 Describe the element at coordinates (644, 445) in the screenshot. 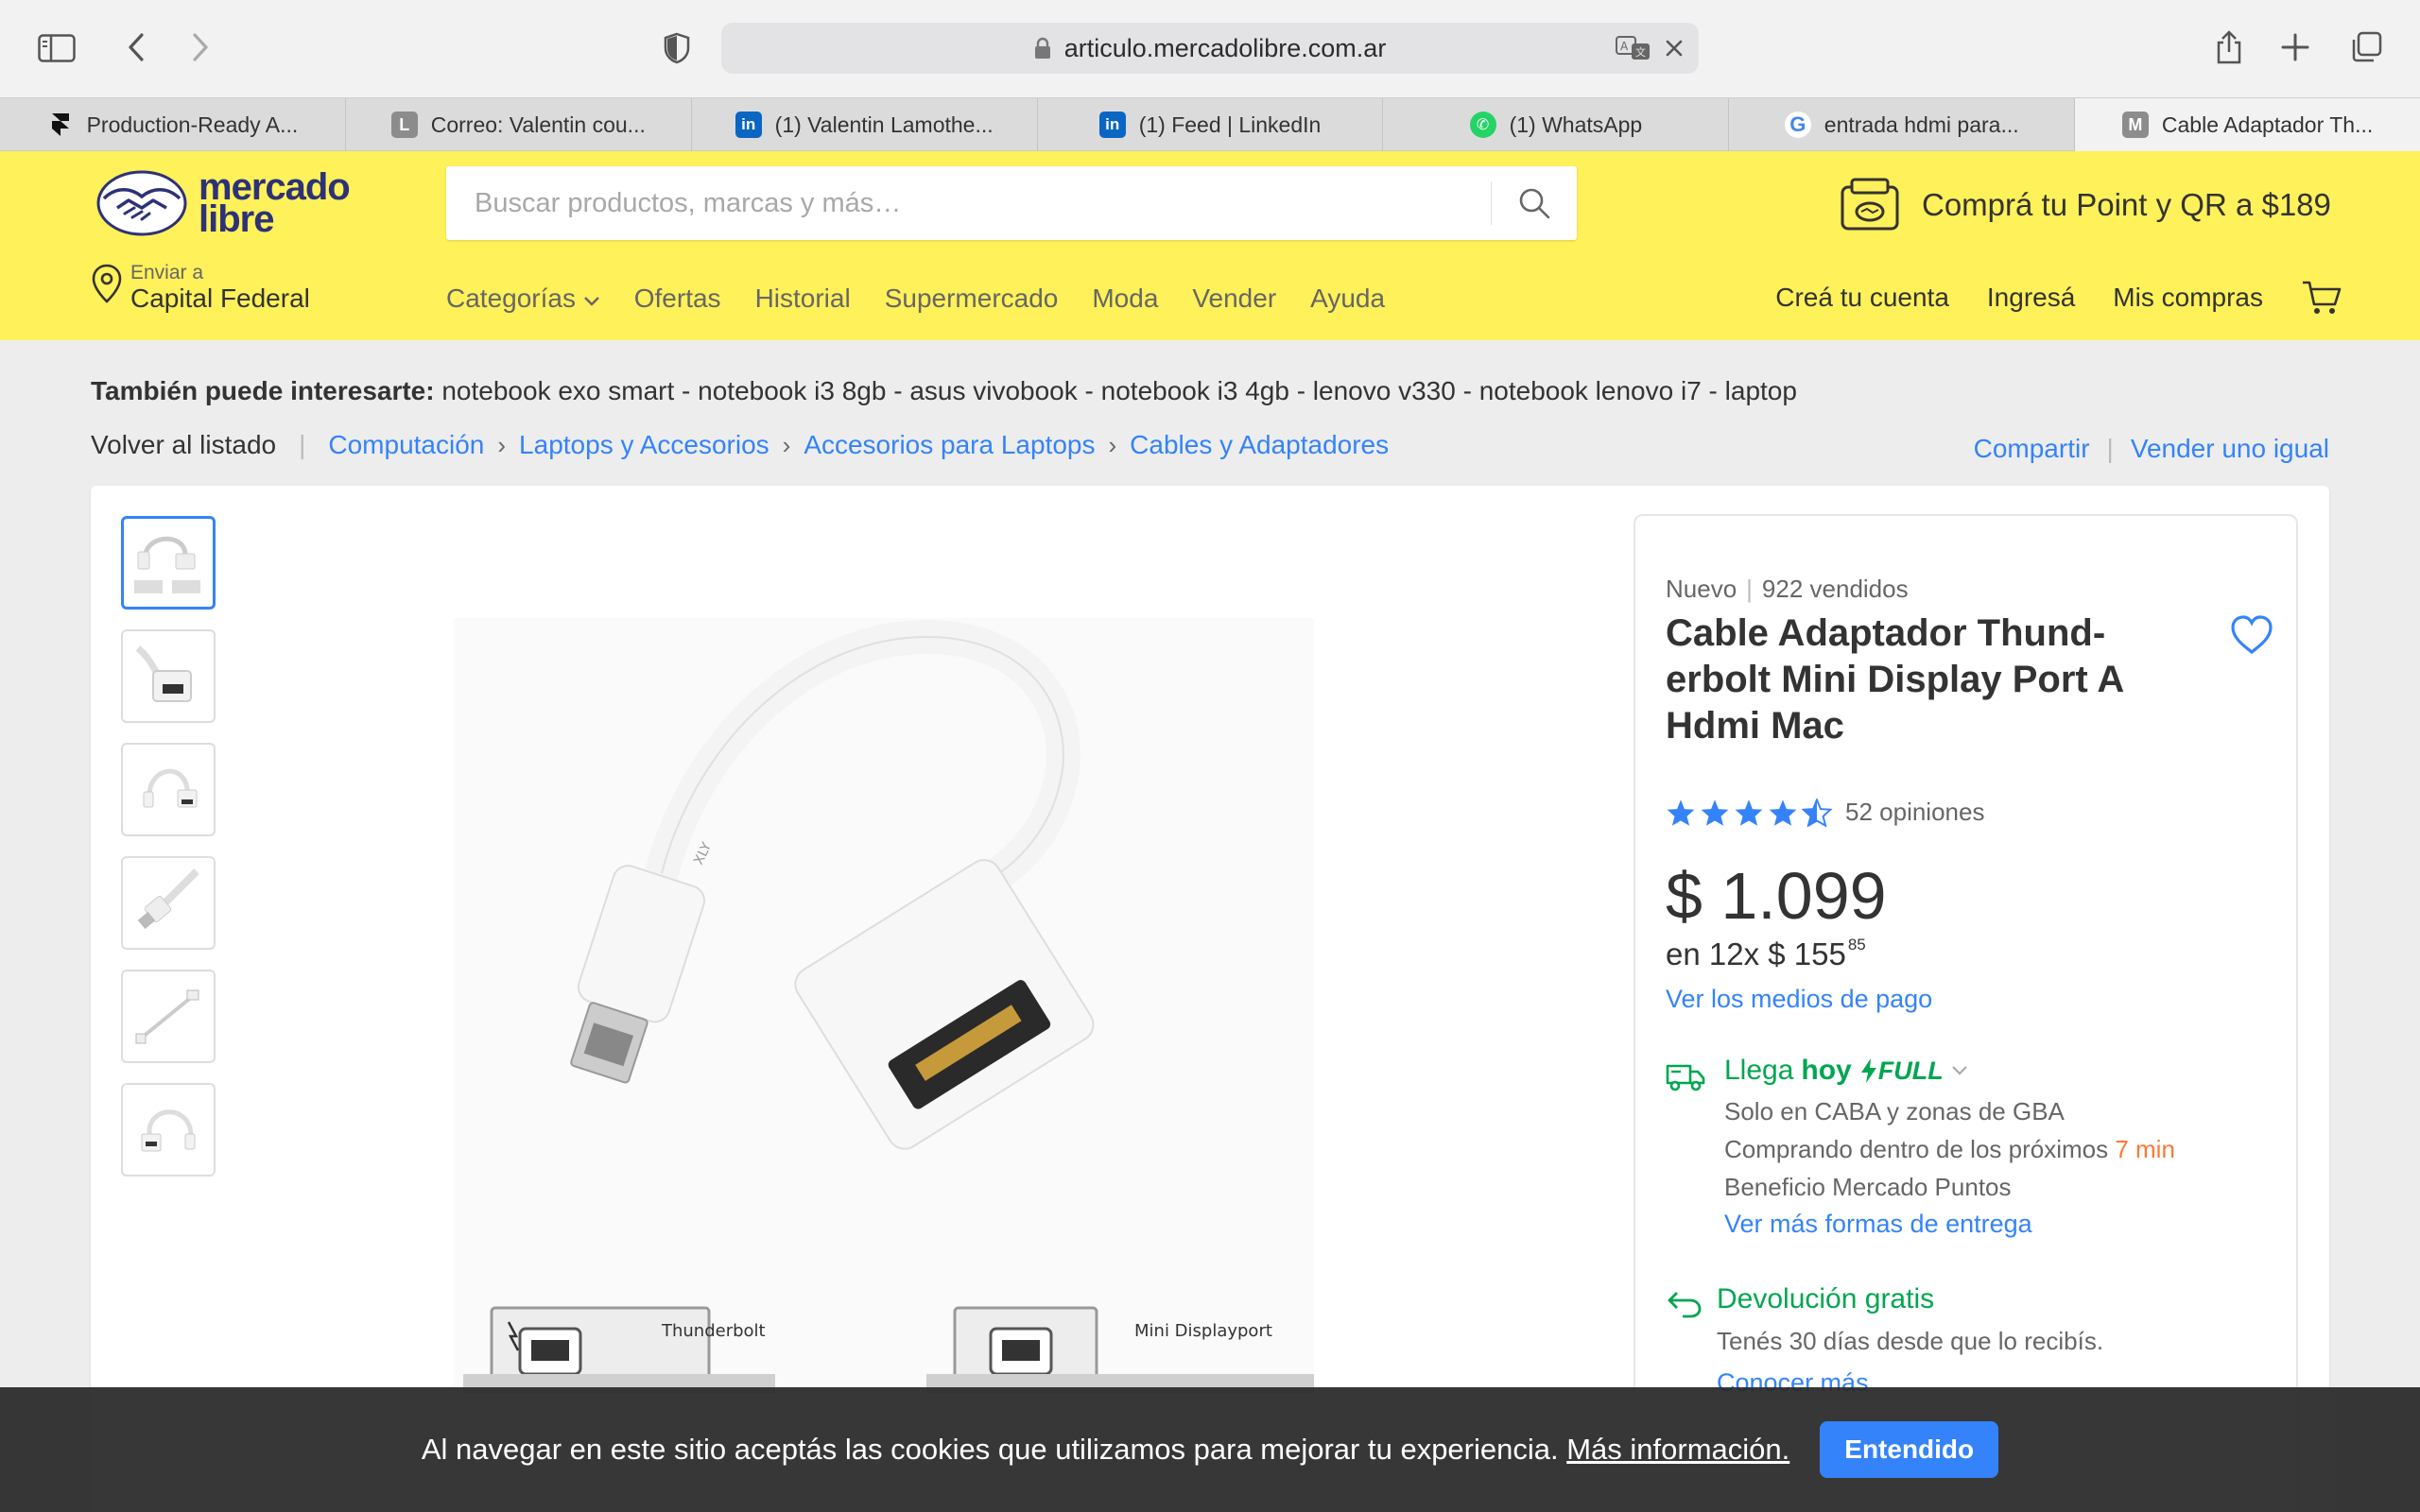

I see `breadcrumb-laptops: Laptops y Accesorios` at that location.